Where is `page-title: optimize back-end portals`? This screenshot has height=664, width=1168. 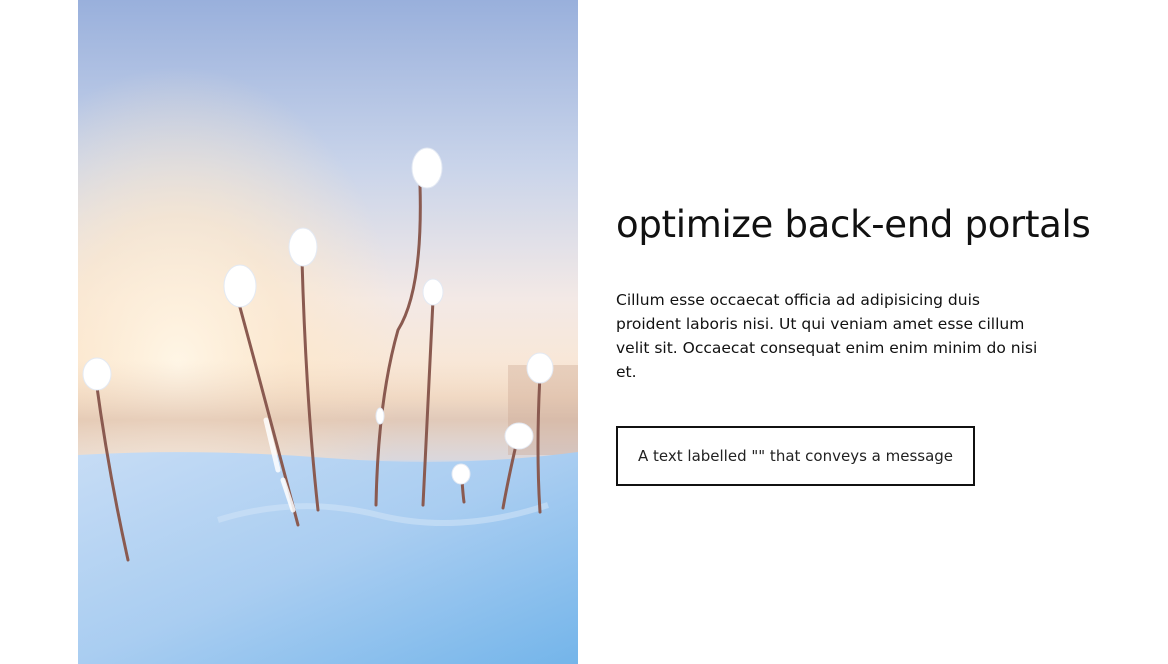
page-title: optimize back-end portals is located at coordinates (853, 224).